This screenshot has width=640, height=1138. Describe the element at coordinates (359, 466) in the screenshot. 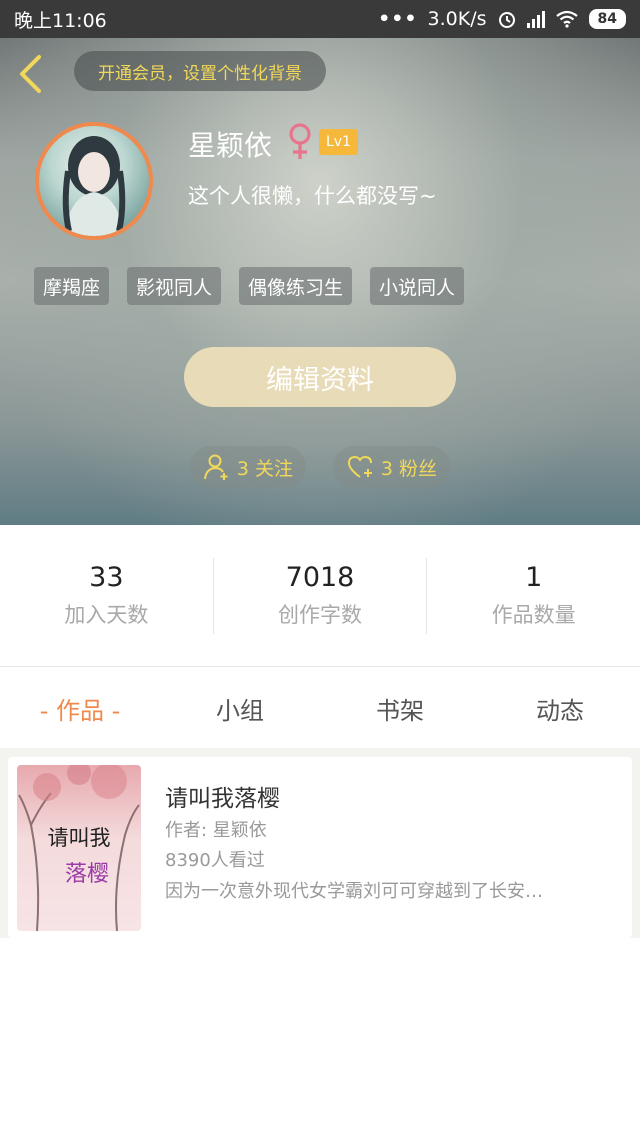

I see `heart-add-icon` at that location.